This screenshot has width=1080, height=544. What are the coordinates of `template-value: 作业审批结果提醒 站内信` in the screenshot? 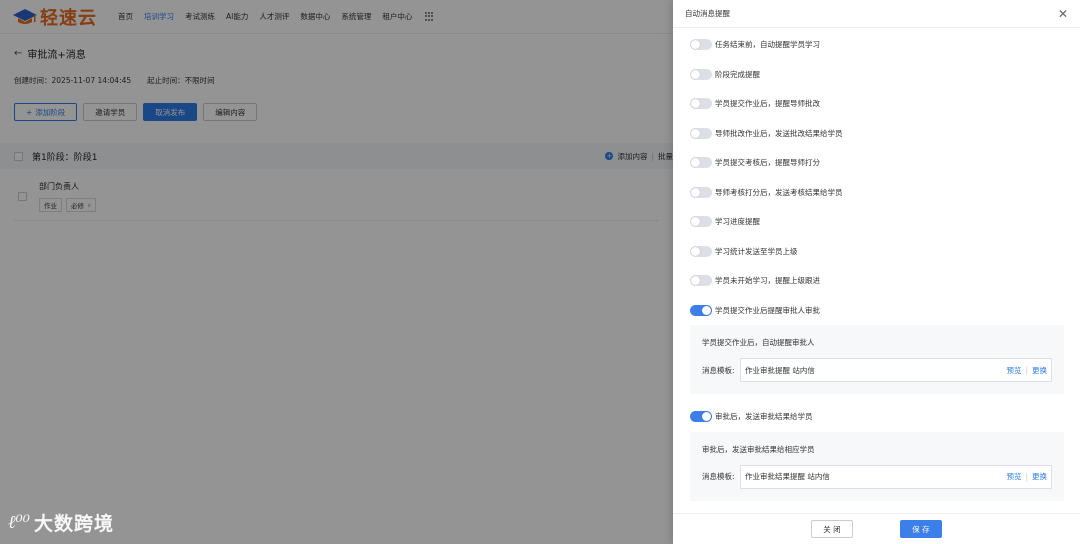 It's located at (787, 476).